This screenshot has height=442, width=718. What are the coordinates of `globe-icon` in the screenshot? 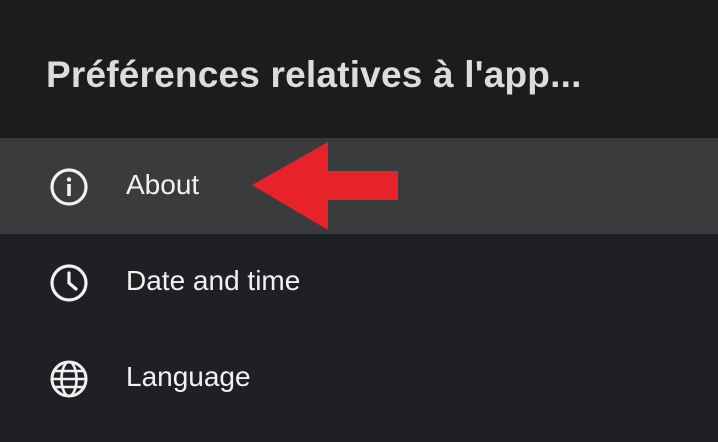 It's located at (69, 379).